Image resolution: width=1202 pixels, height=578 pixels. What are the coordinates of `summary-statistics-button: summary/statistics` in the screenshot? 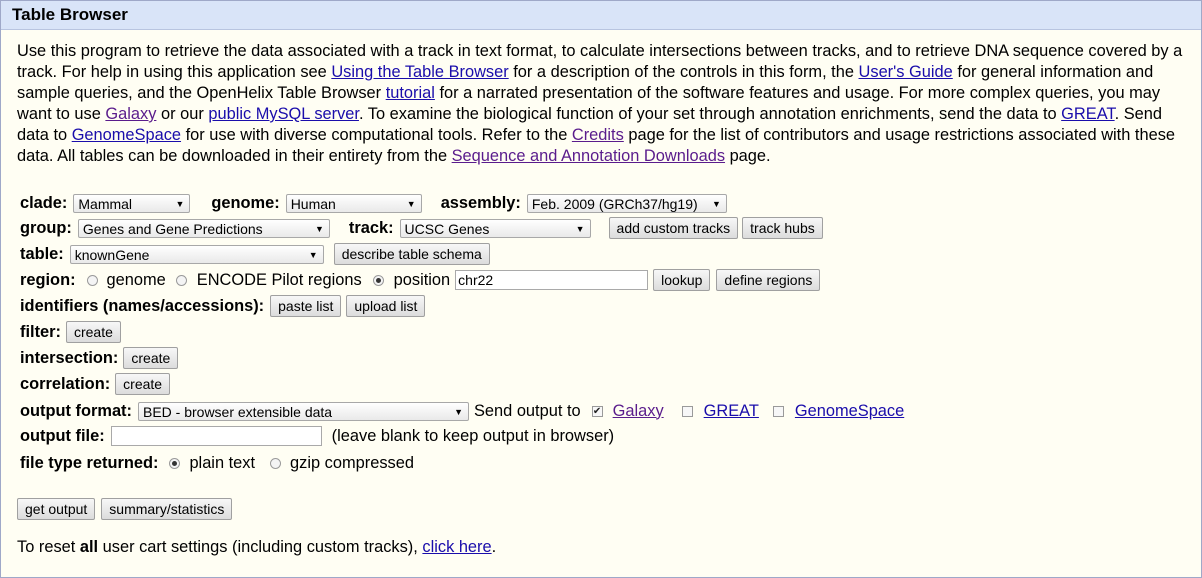 It's located at (167, 509).